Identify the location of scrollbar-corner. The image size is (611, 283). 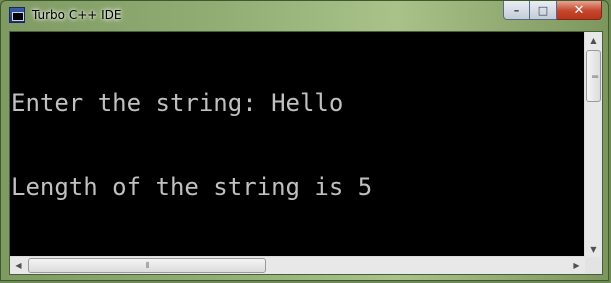
(593, 265).